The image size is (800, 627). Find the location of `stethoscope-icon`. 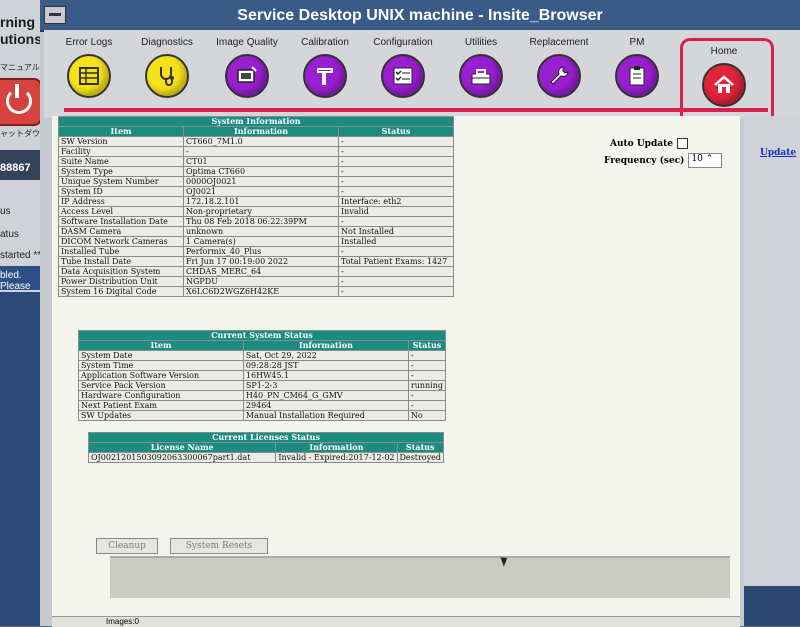

stethoscope-icon is located at coordinates (167, 76).